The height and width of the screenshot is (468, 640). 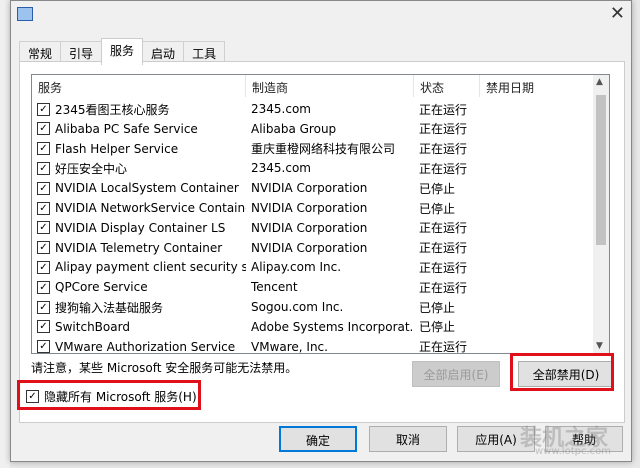 What do you see at coordinates (318, 439) in the screenshot?
I see `ok-button: 确定` at bounding box center [318, 439].